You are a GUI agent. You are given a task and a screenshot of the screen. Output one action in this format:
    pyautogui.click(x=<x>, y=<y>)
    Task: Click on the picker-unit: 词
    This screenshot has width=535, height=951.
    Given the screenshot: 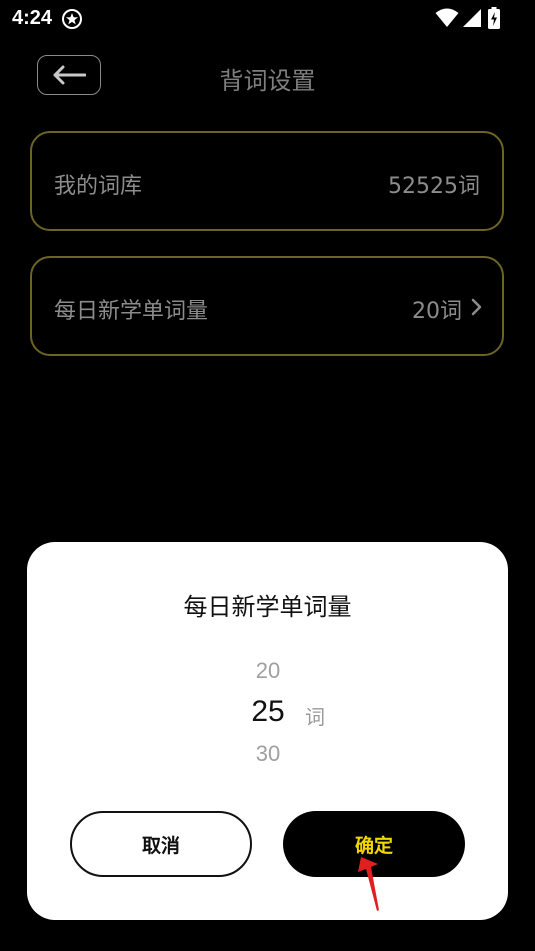 What is the action you would take?
    pyautogui.click(x=315, y=717)
    